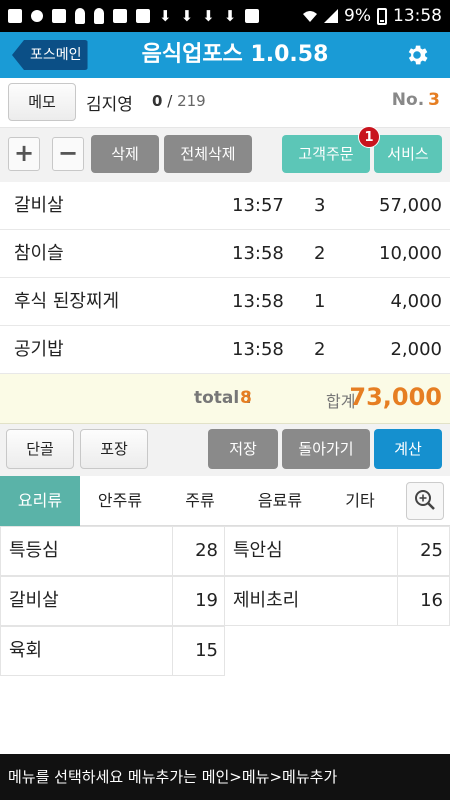  What do you see at coordinates (320, 301) in the screenshot?
I see `order-qty: 1` at bounding box center [320, 301].